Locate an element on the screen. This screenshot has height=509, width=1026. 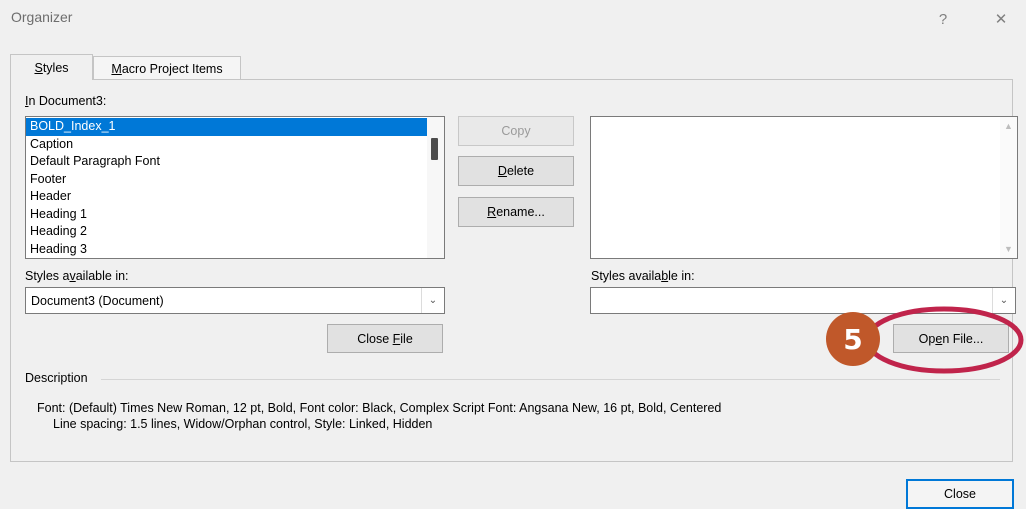
scroll-up-icon: ▲ is located at coordinates (1008, 126).